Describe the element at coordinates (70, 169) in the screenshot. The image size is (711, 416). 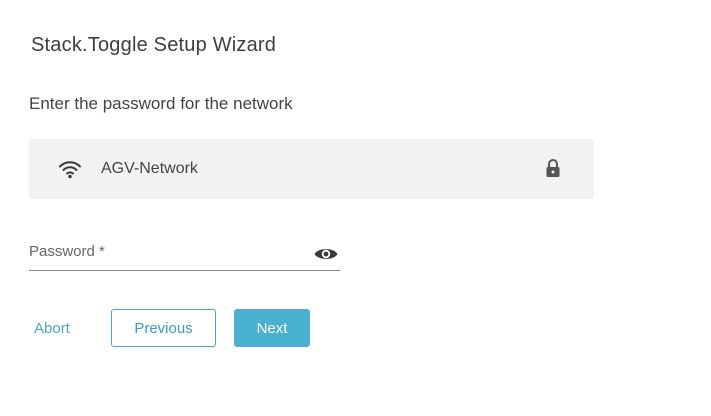
I see `wifi-icon` at that location.